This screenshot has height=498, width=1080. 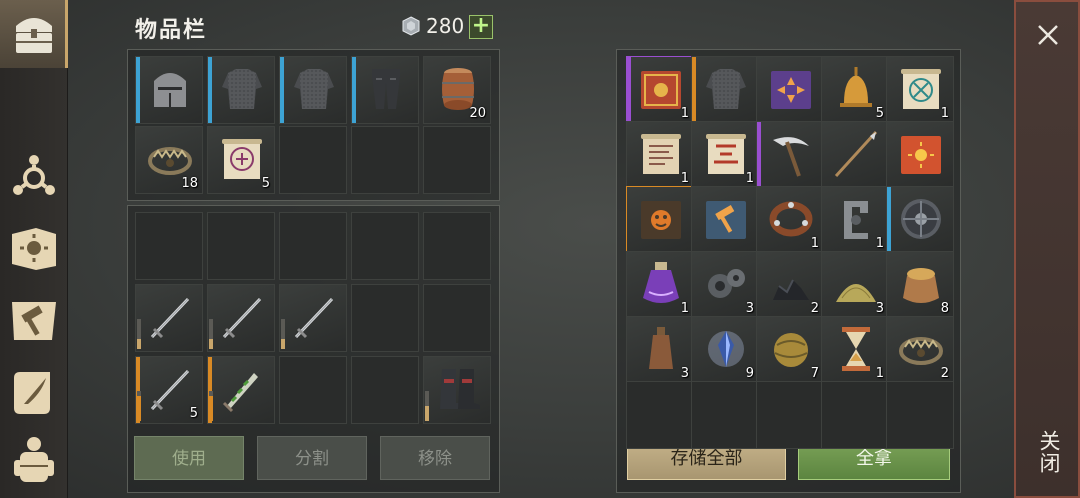 I want to click on tab-character, so click(x=34, y=178).